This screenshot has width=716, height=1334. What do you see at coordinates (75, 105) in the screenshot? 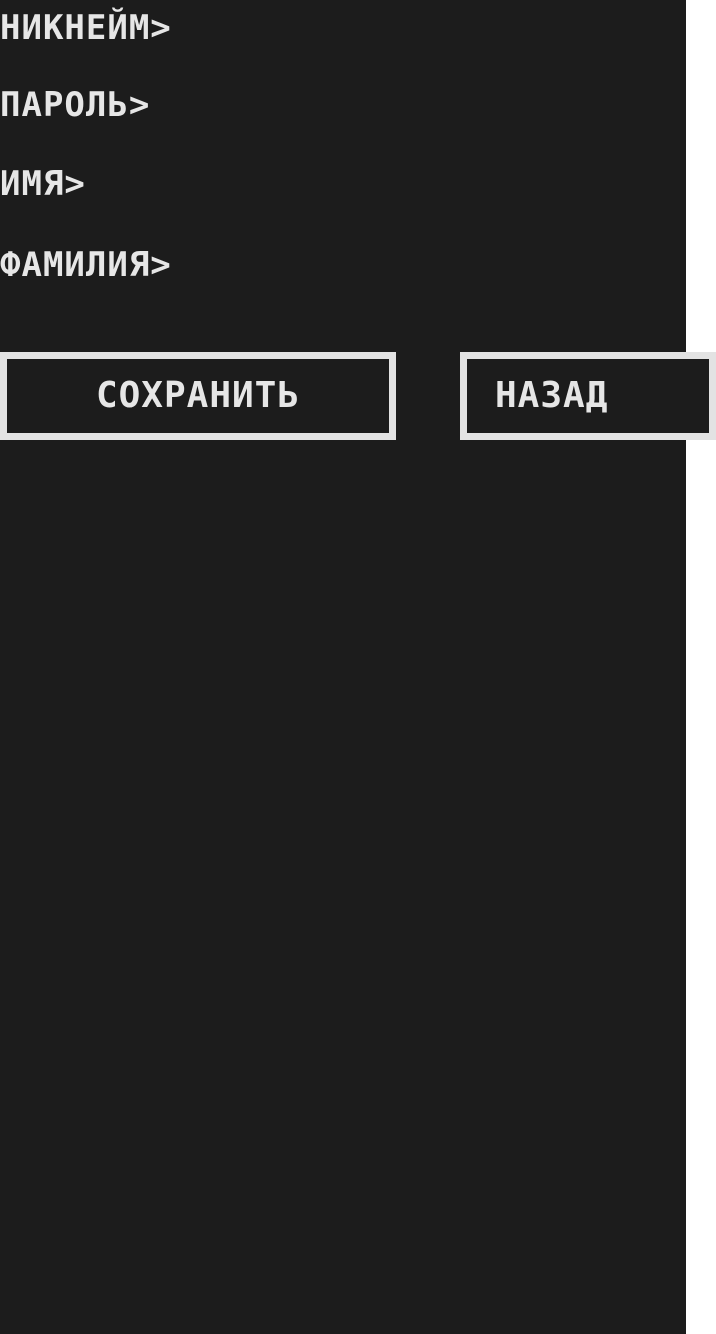
I see `password-field-label: ПАРОЛЬ>` at bounding box center [75, 105].